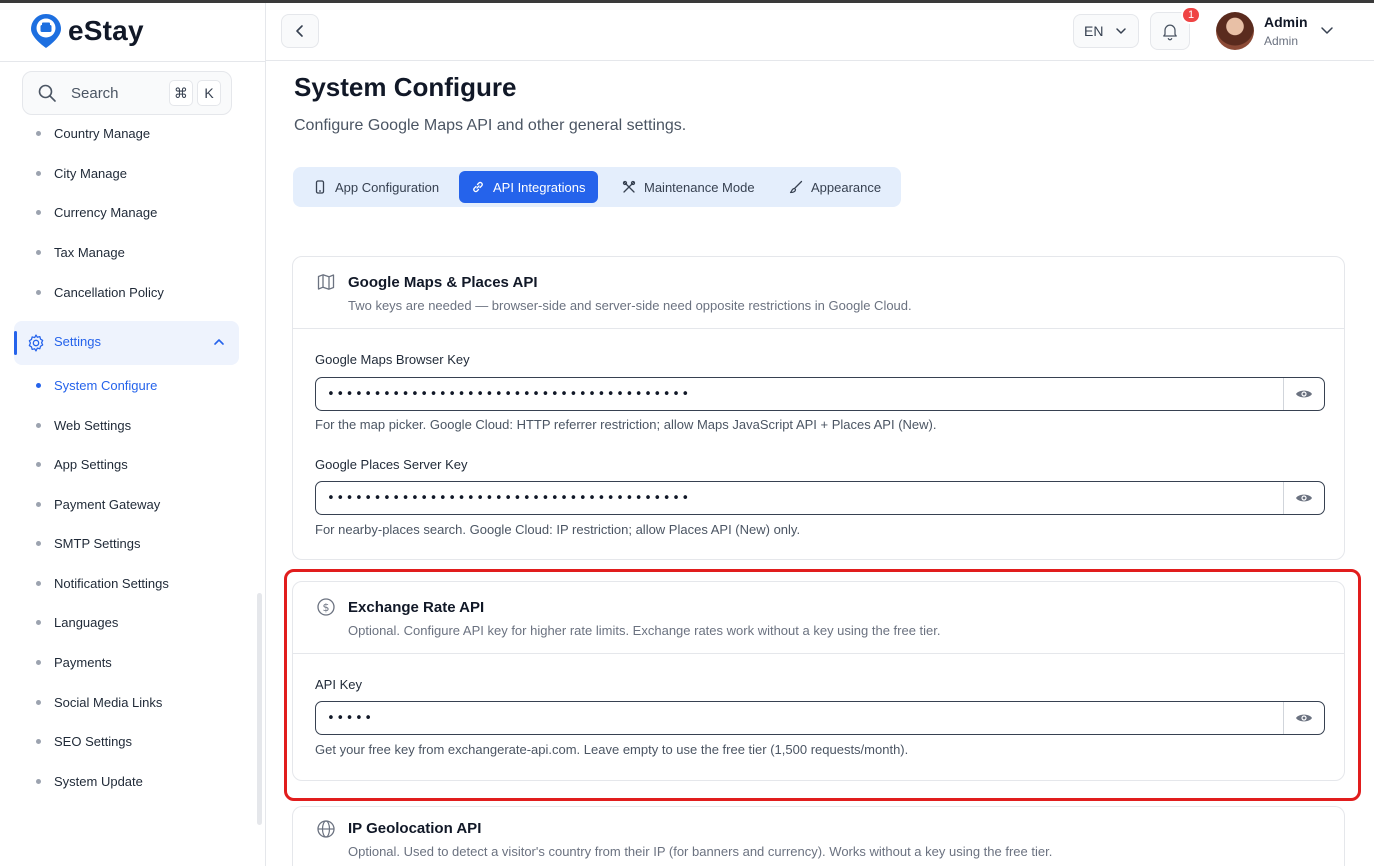 Image resolution: width=1374 pixels, height=866 pixels. What do you see at coordinates (387, 187) in the screenshot?
I see `tab-label: App Configuration` at bounding box center [387, 187].